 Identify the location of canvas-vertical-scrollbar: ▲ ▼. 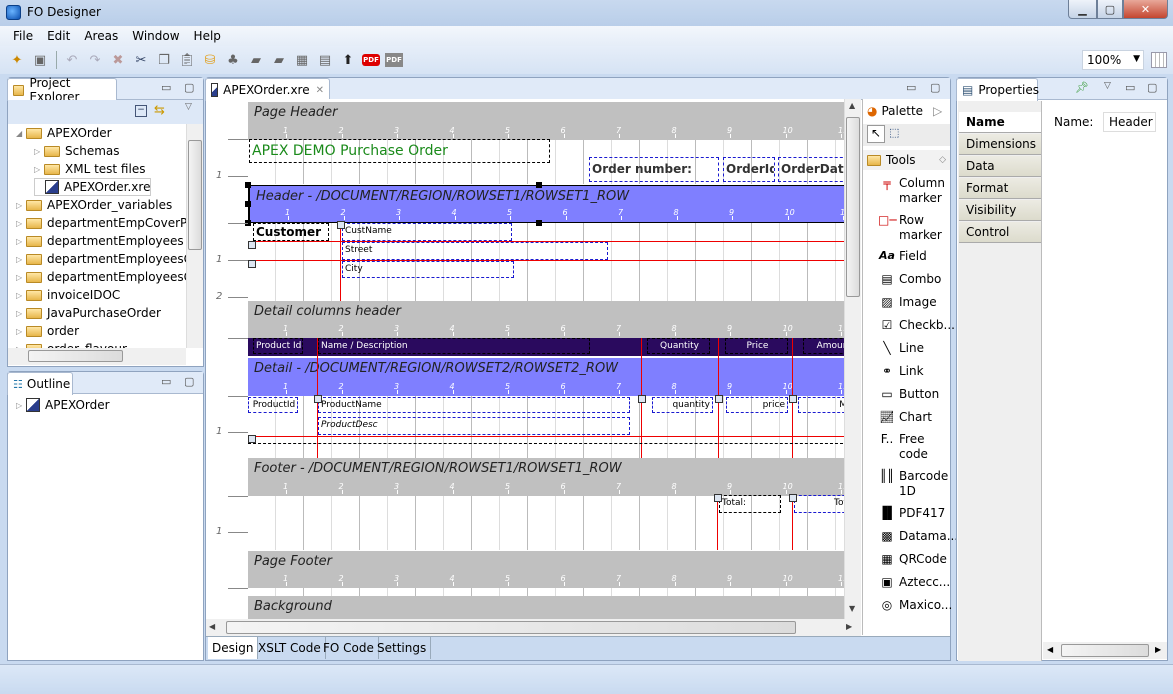
(852, 359).